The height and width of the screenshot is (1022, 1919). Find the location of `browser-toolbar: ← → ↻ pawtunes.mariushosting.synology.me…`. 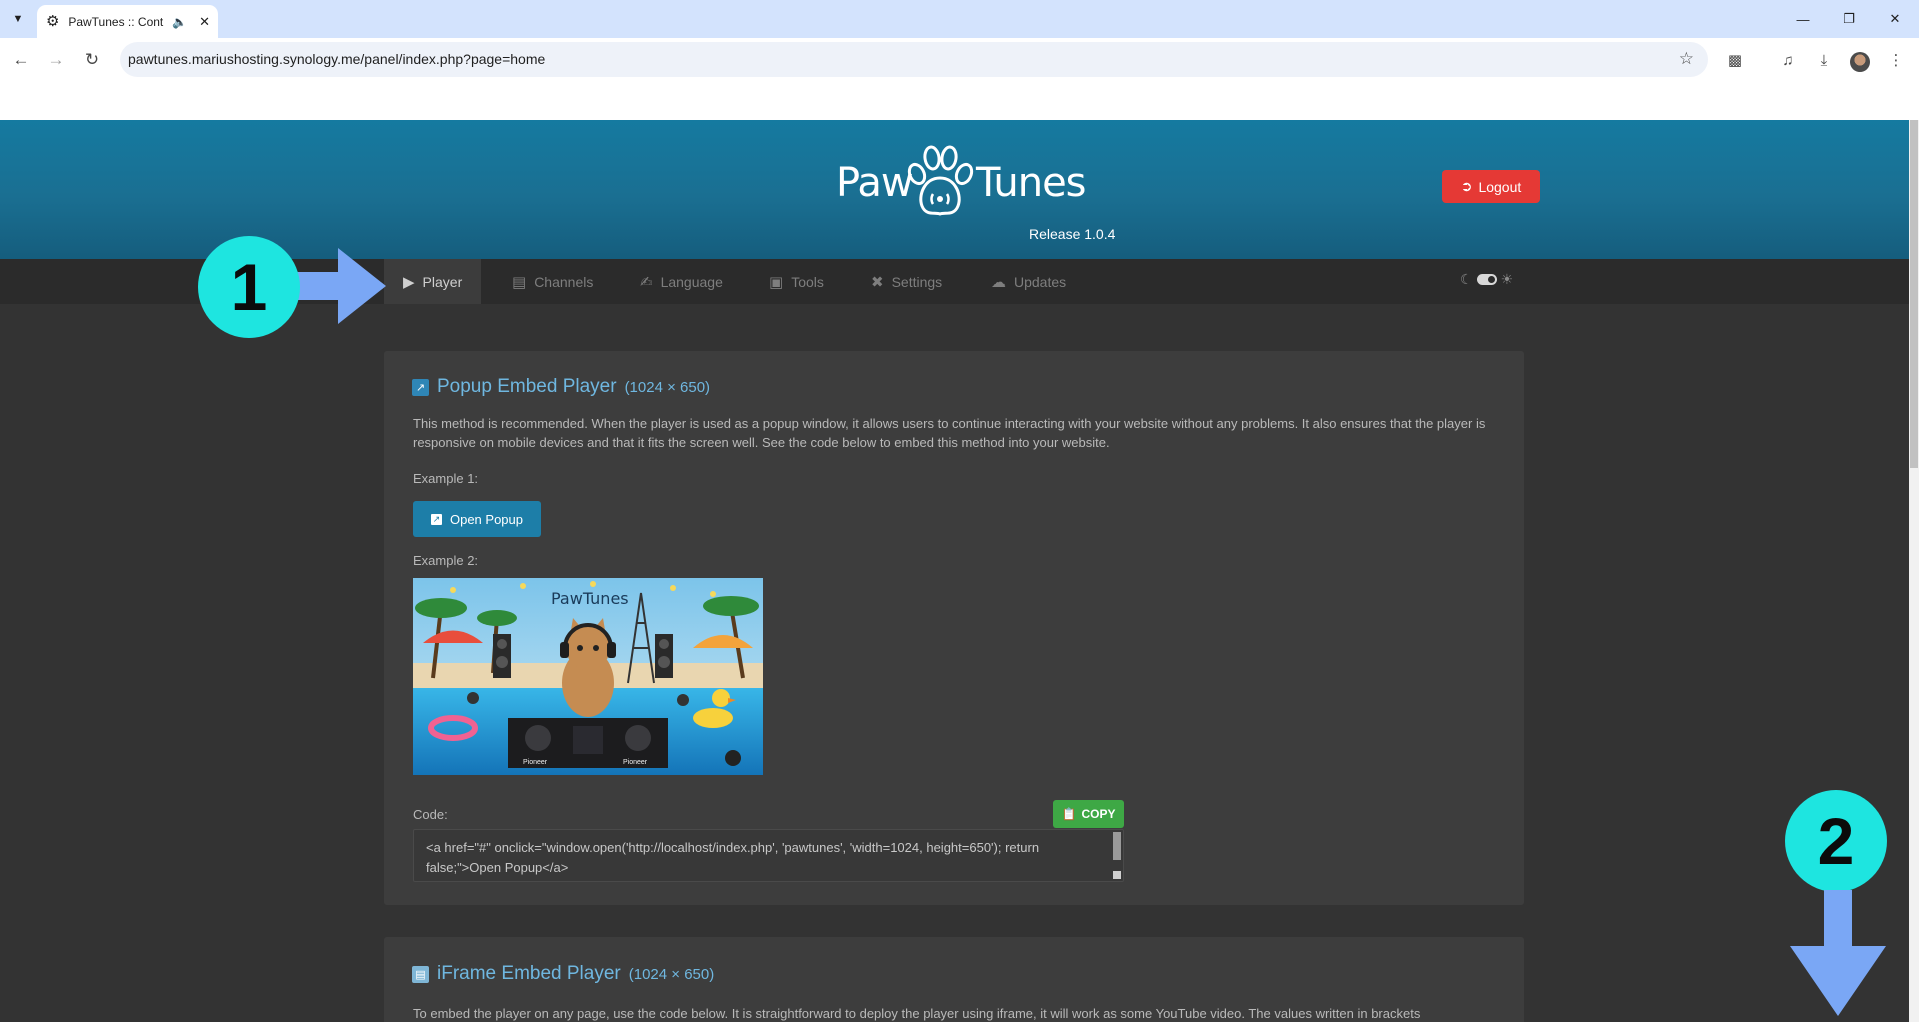

browser-toolbar: ← → ↻ pawtunes.mariushosting.synology.me… is located at coordinates (959, 60).